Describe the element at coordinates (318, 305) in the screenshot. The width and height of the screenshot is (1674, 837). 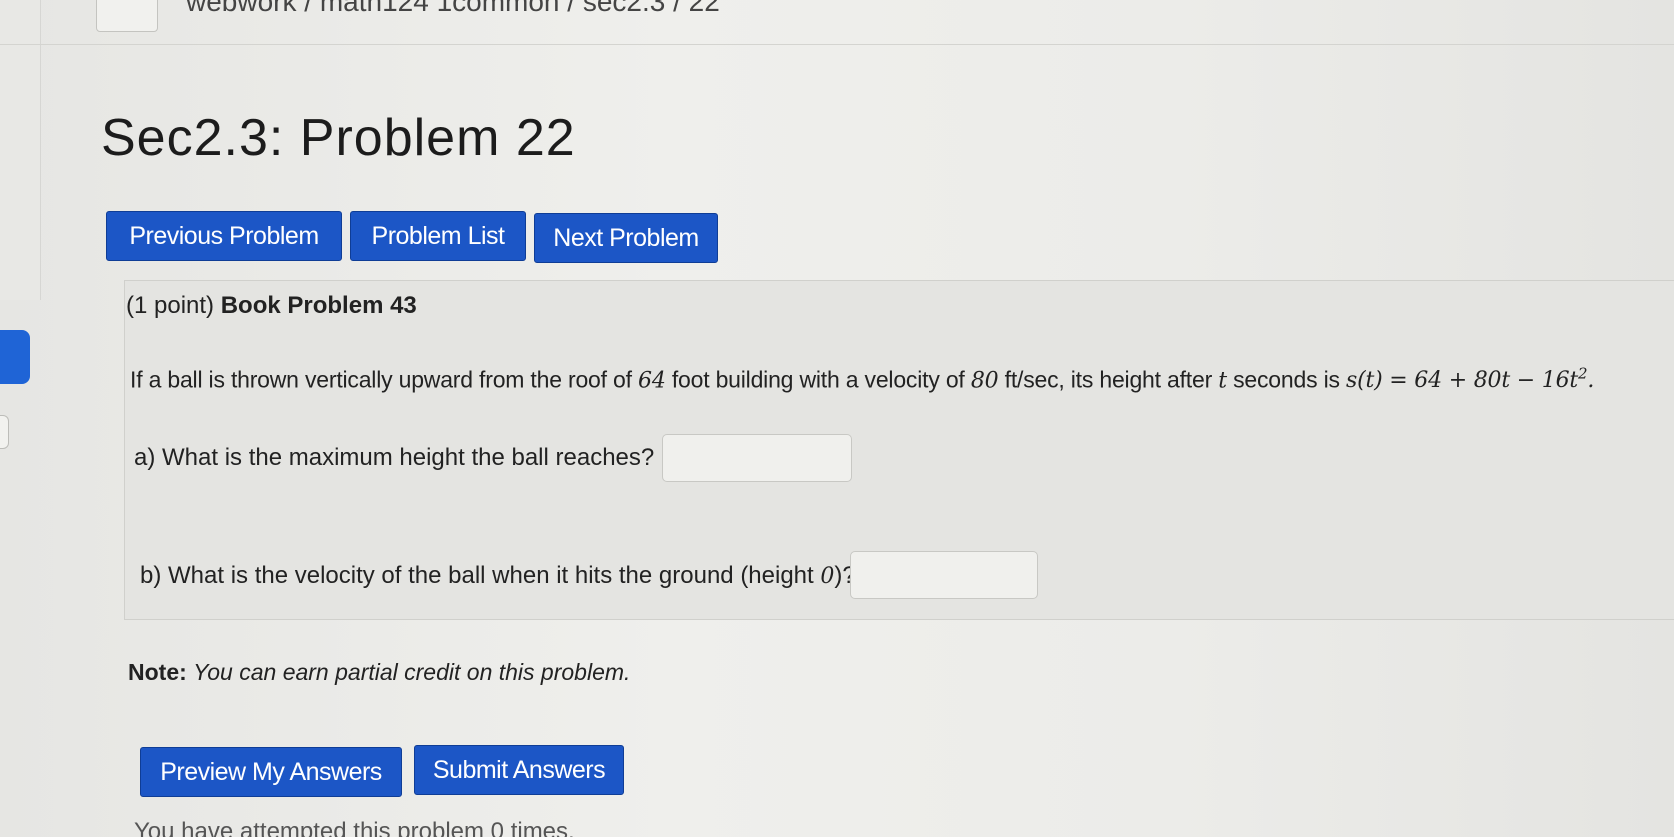
I see `book-reference: Book Problem 43` at that location.